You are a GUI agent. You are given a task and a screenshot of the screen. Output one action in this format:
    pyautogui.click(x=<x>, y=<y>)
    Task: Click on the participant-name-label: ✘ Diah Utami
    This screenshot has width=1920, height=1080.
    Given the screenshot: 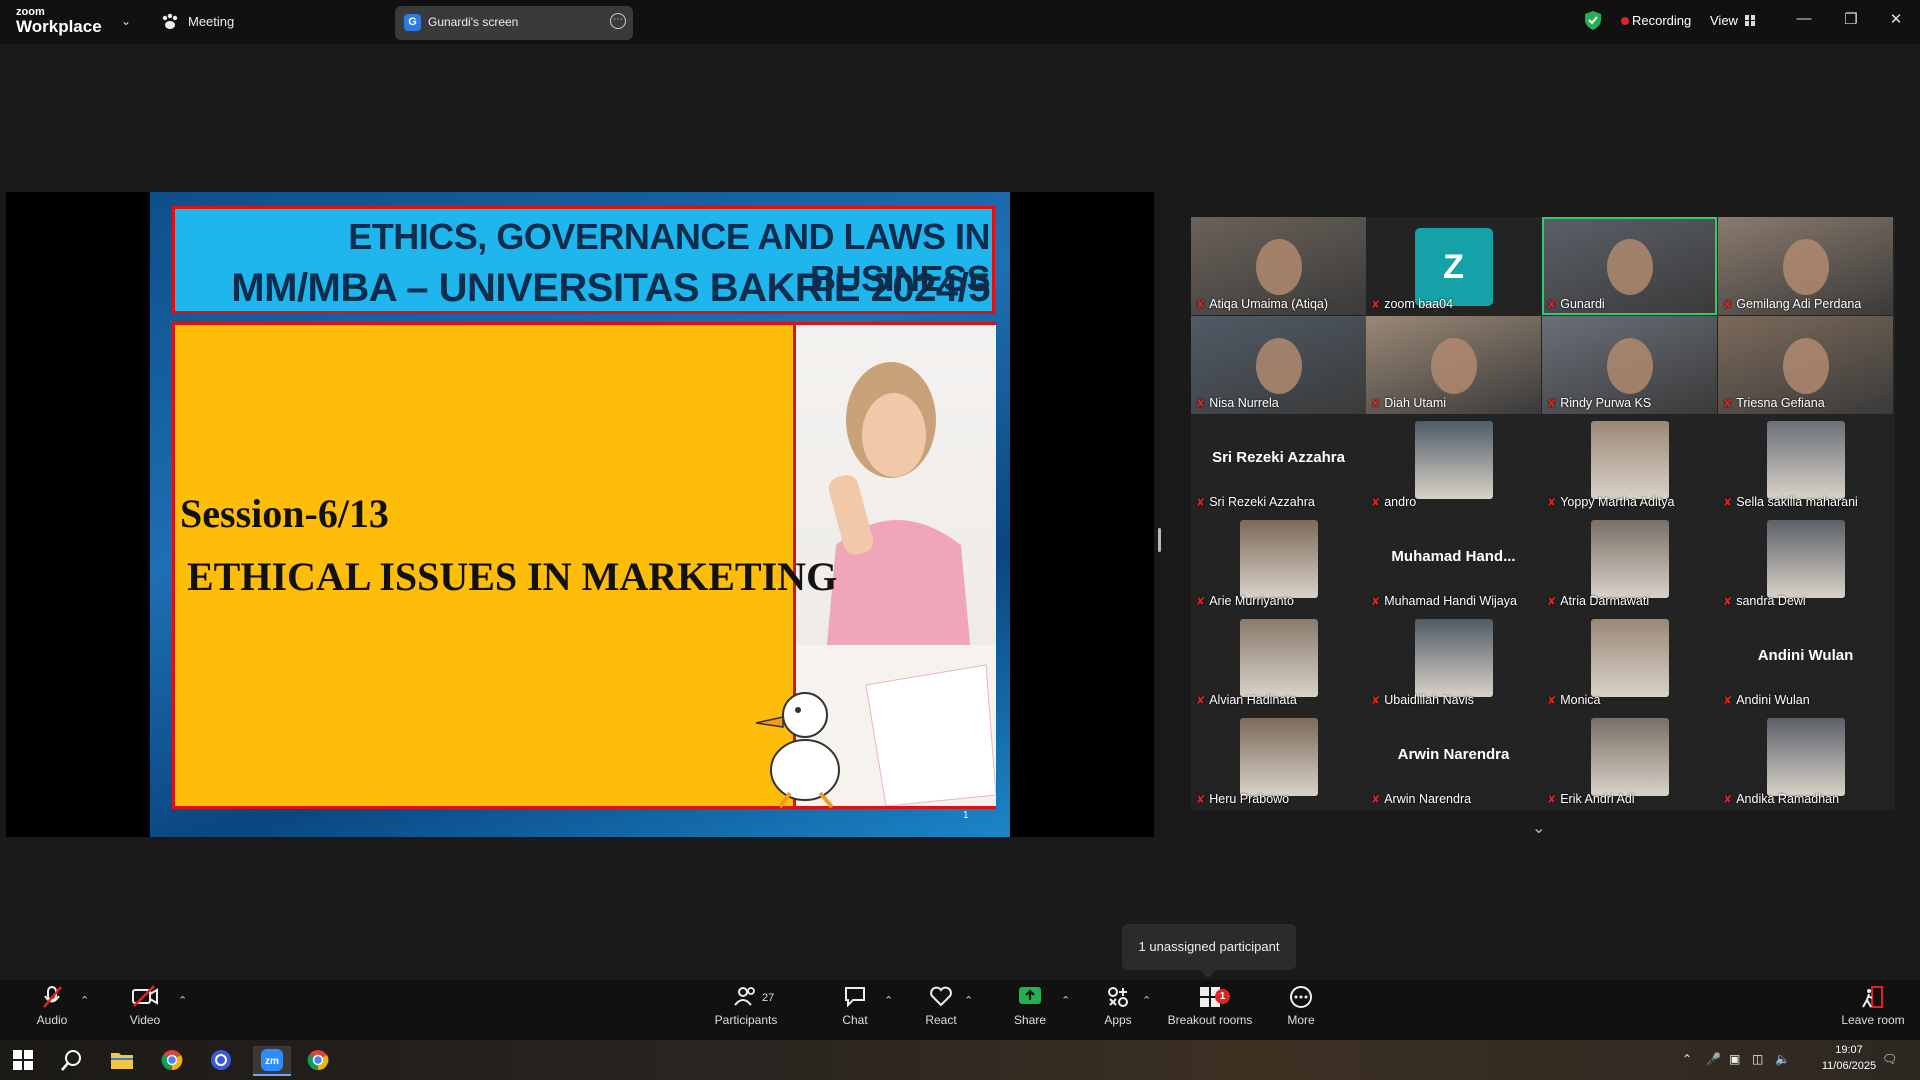 What is the action you would take?
    pyautogui.click(x=1408, y=403)
    